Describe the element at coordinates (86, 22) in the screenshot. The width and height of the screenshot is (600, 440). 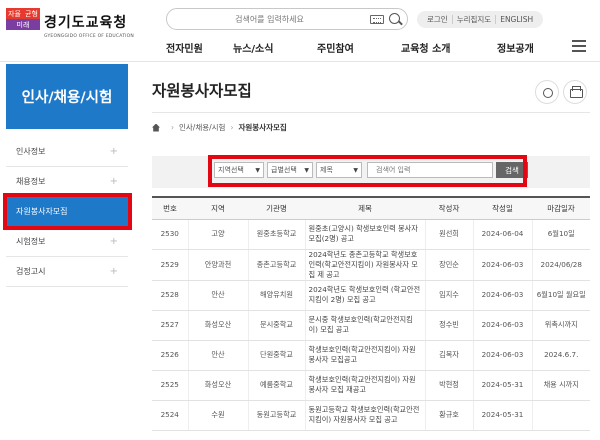
I see `logo-korean: 경기도교육청` at that location.